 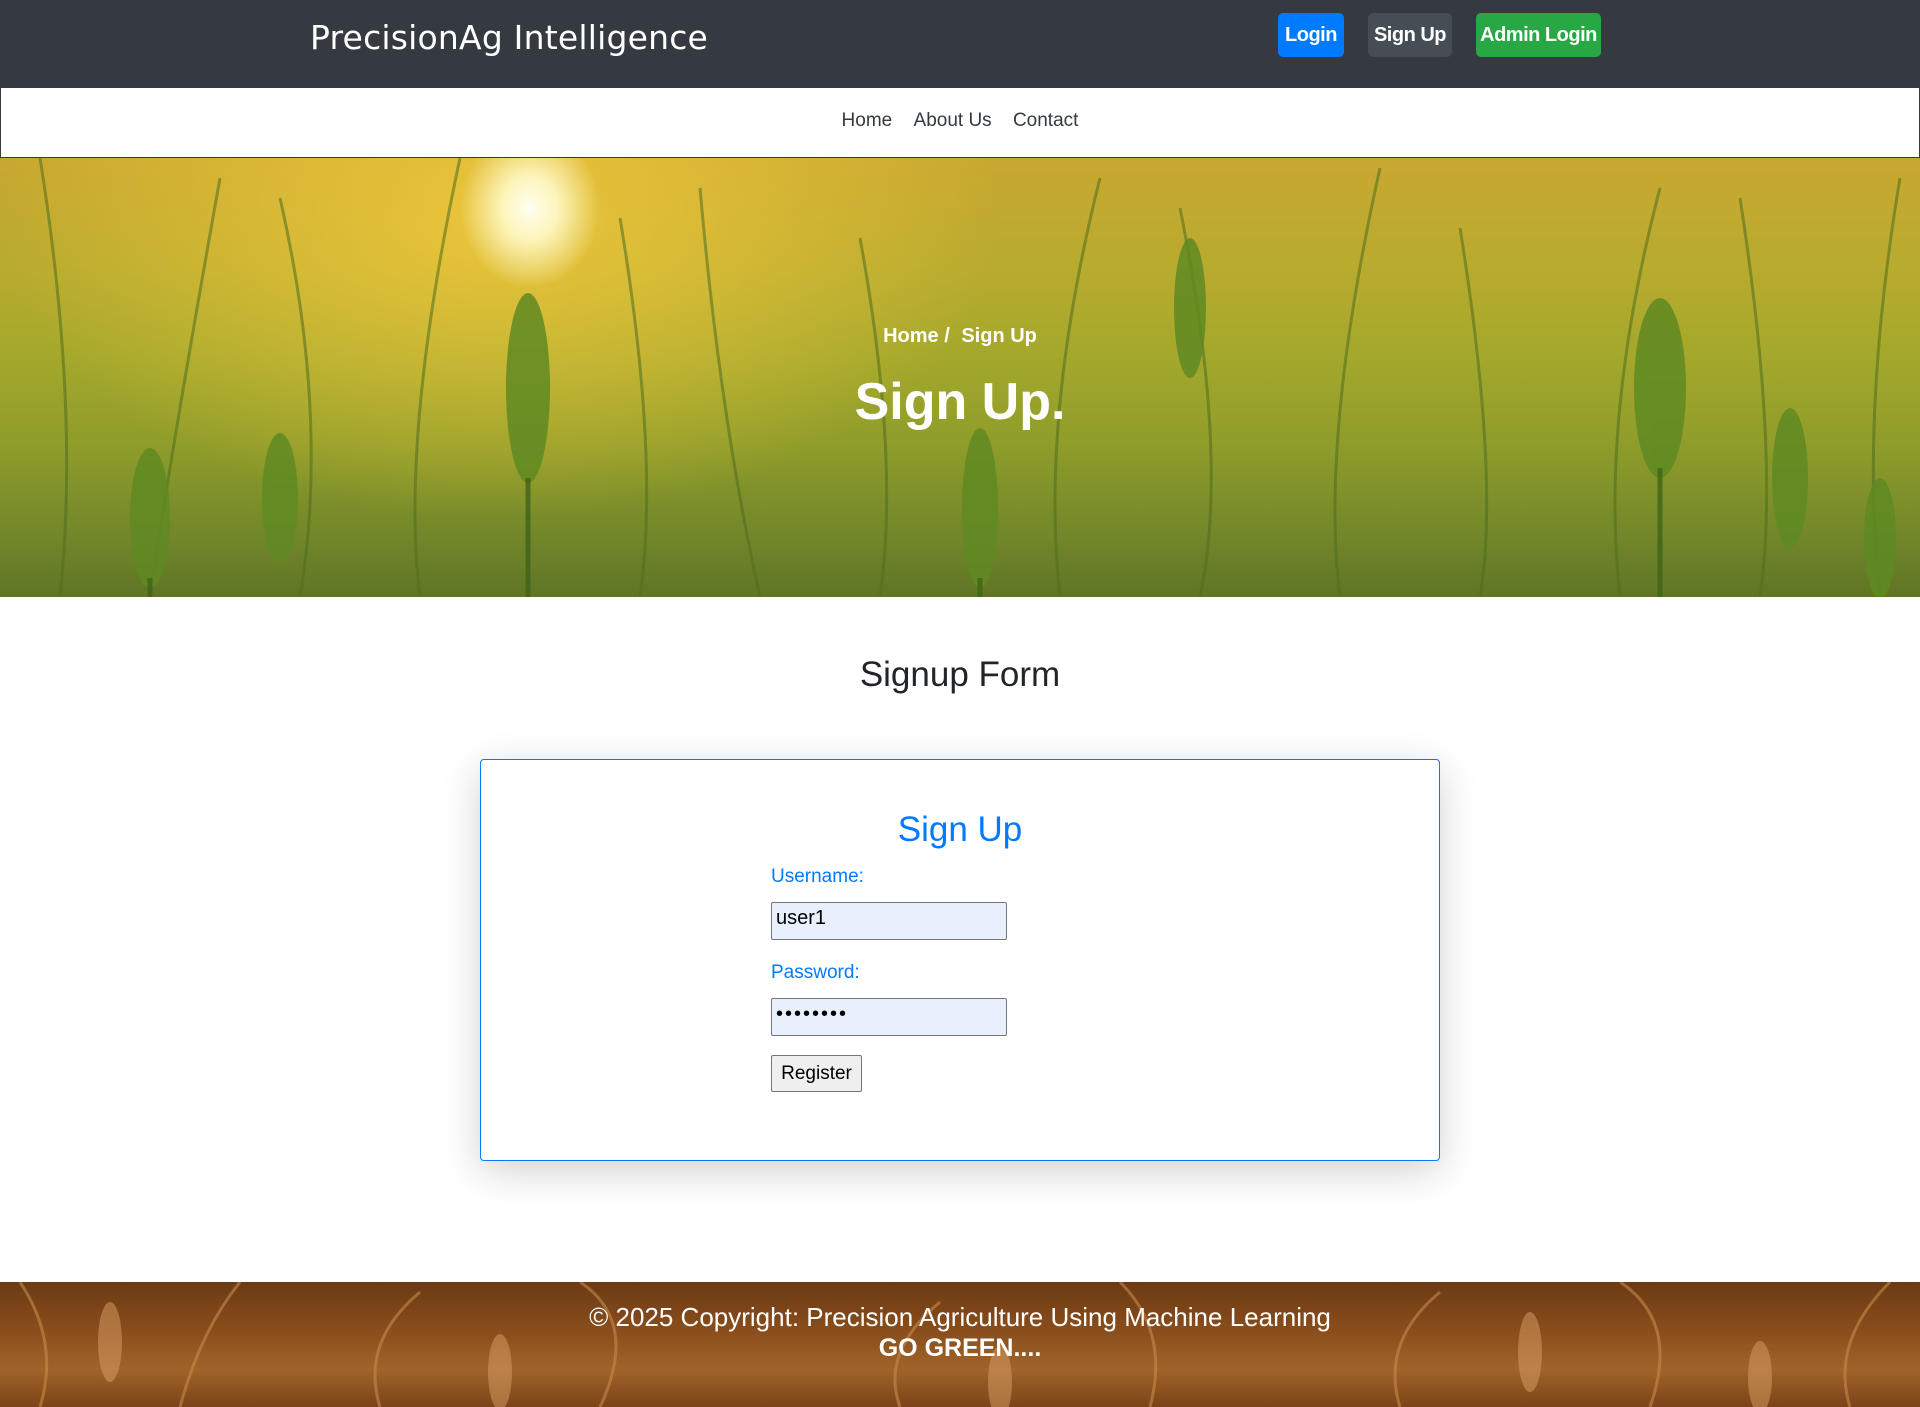 What do you see at coordinates (999, 336) in the screenshot?
I see `breadcrumb-current: Sign Up` at bounding box center [999, 336].